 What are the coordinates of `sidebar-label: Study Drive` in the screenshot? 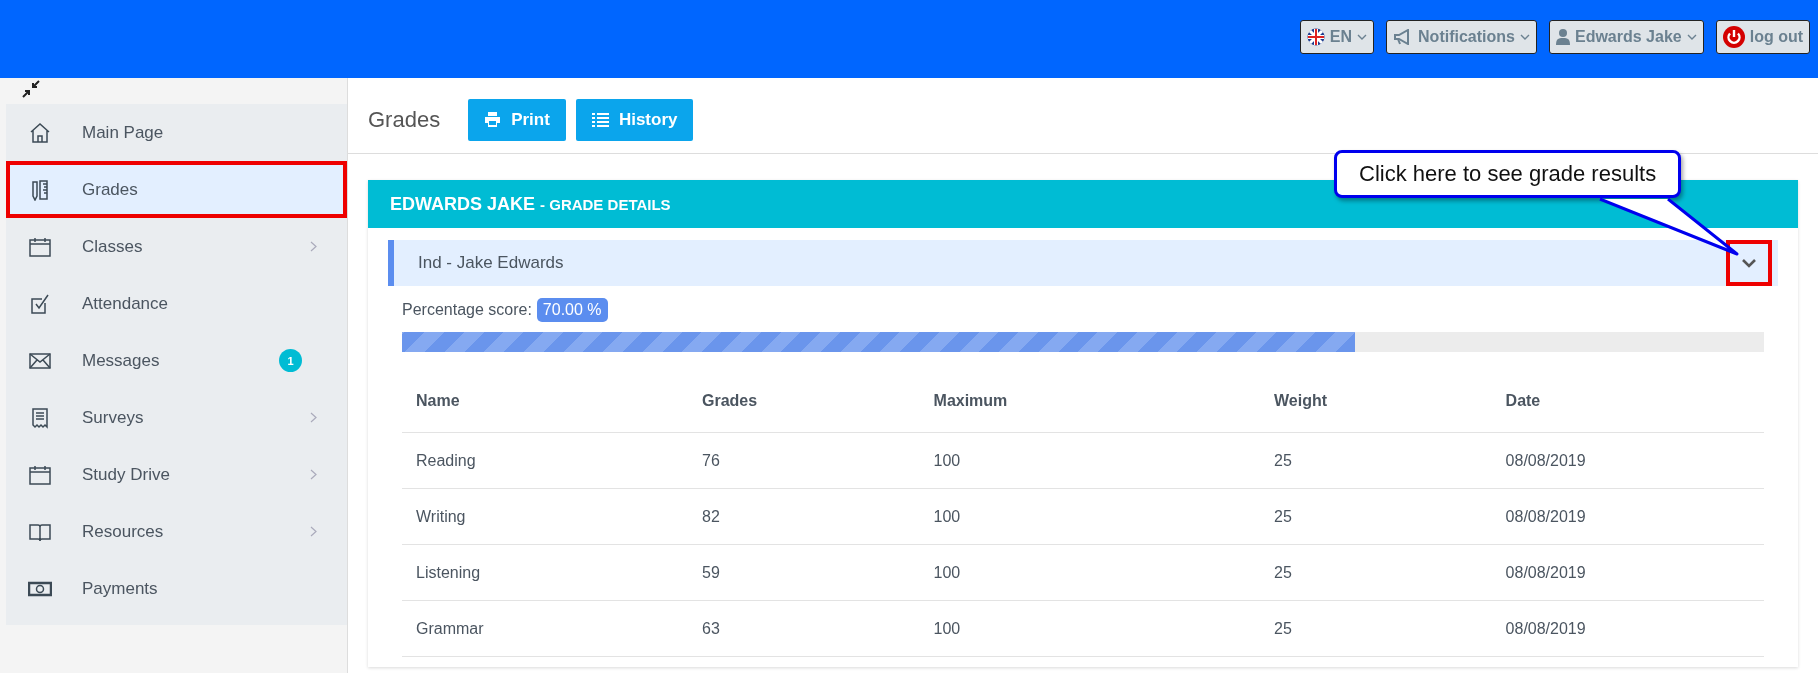 It's located at (126, 474).